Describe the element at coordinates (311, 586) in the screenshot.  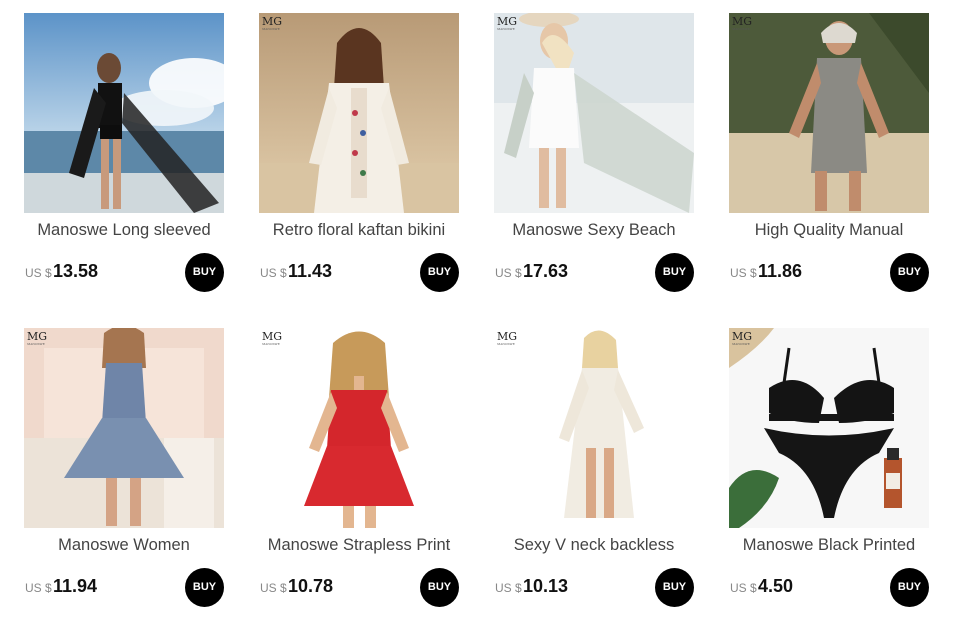
I see `product-price: 10.78` at that location.